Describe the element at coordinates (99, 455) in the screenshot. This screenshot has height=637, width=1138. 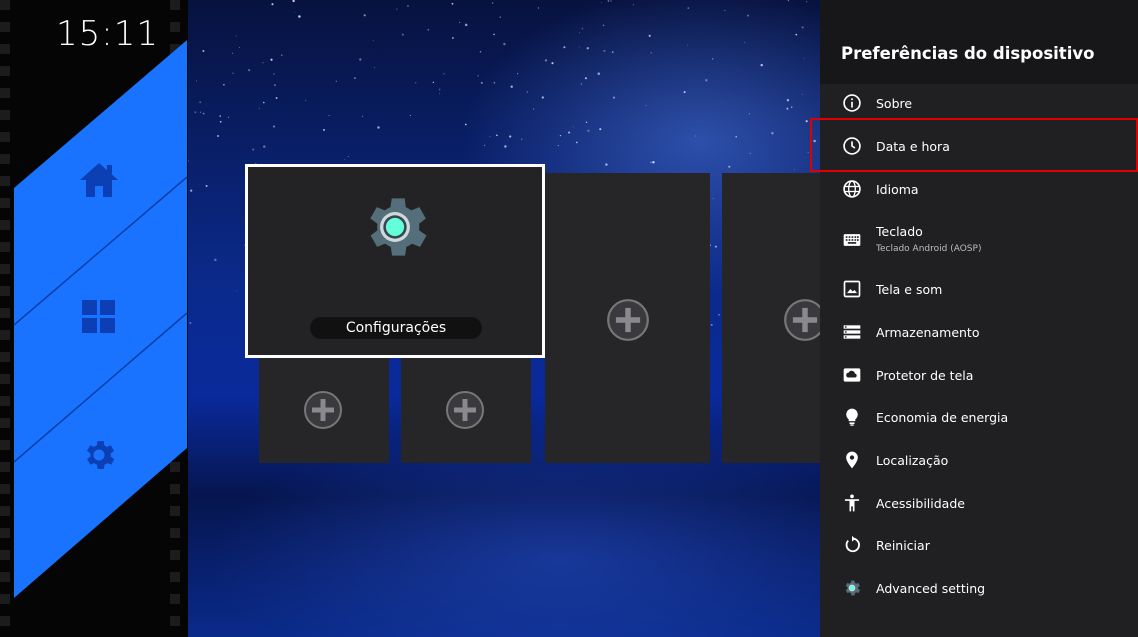
I see `gear-icon` at that location.